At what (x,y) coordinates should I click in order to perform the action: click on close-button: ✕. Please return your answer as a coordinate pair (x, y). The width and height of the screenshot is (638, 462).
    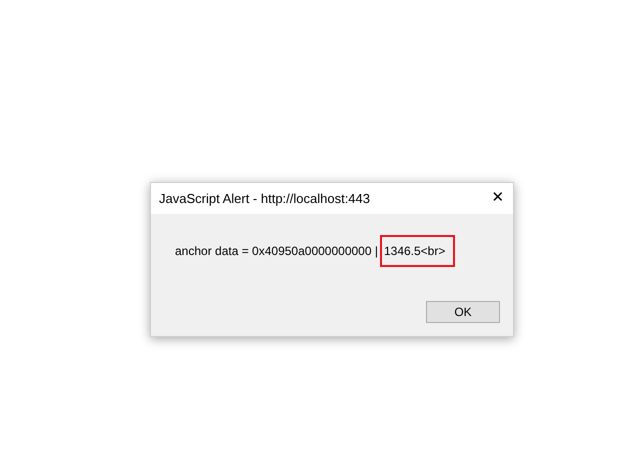
    Looking at the image, I should click on (498, 199).